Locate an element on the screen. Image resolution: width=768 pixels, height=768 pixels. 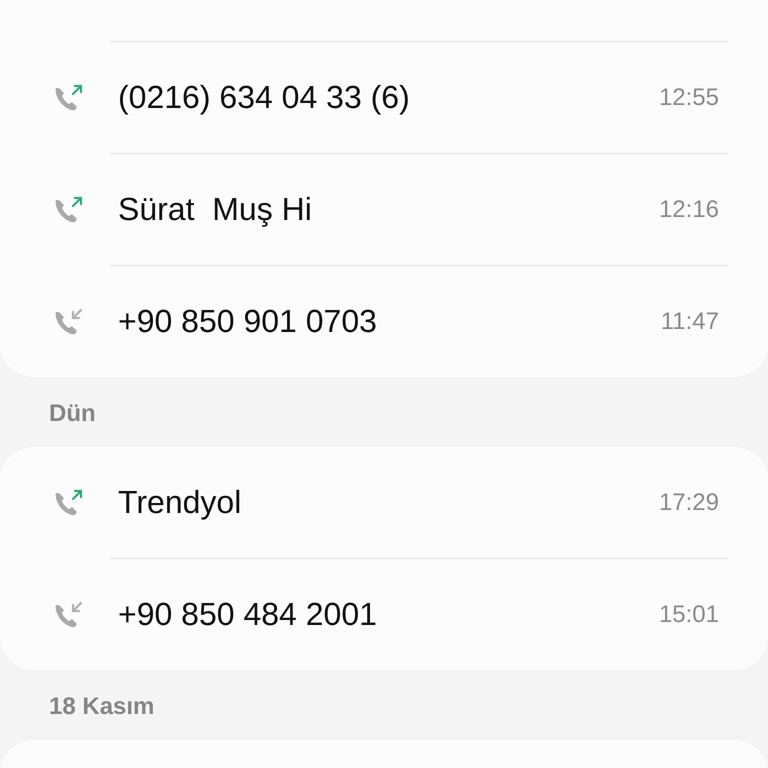
call-log-row: Trendyol 17:29 is located at coordinates (384, 502).